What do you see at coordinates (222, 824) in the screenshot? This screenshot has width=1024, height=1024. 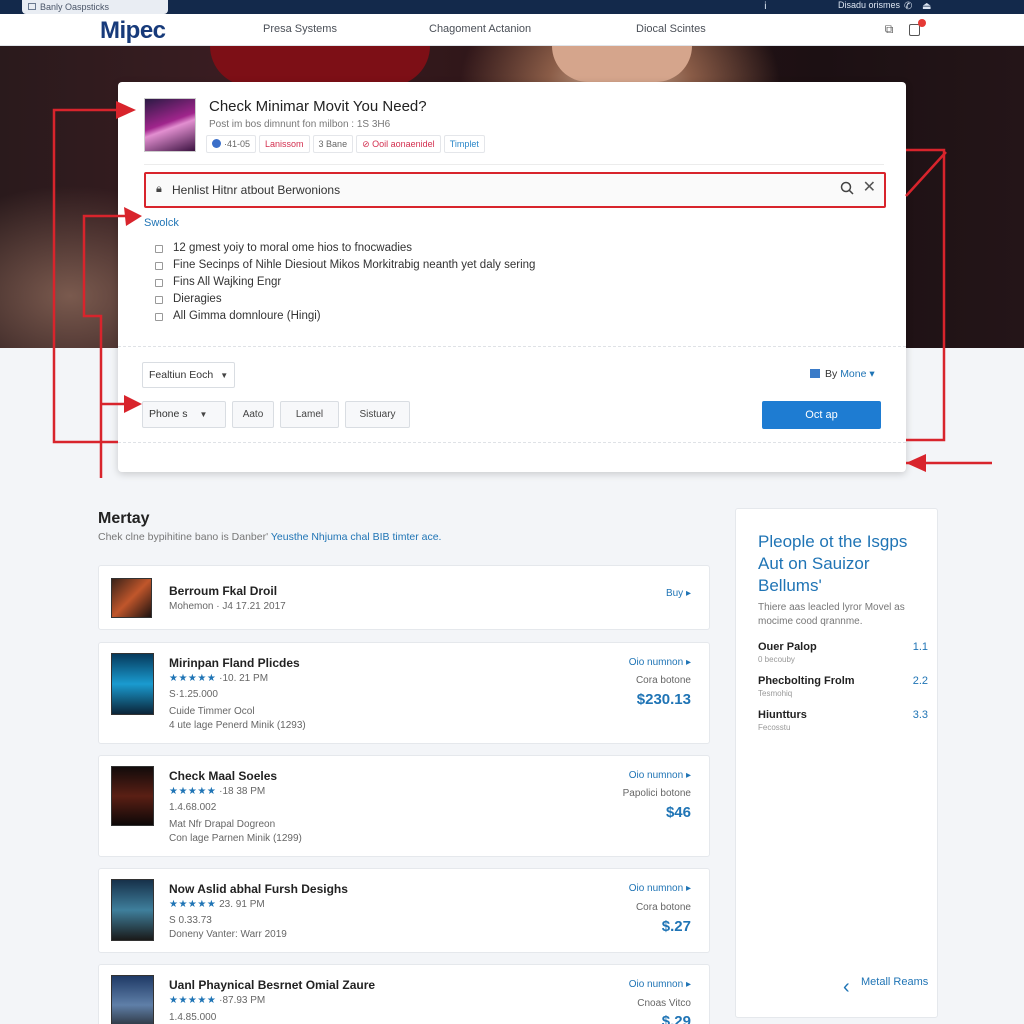 I see `result-meta: Mat Nfr Drapal Dogreon` at bounding box center [222, 824].